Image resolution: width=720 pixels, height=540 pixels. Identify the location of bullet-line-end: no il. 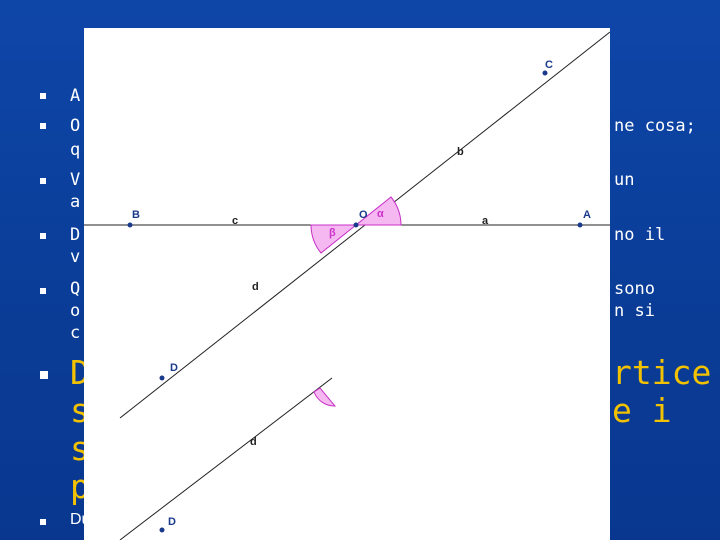
(640, 235).